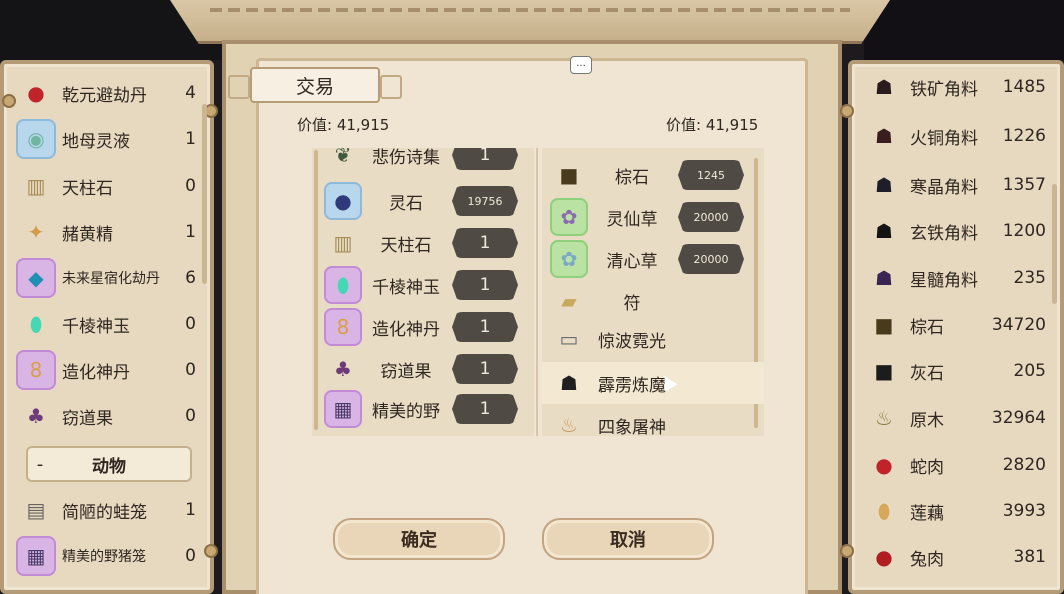  What do you see at coordinates (927, 327) in the screenshot?
I see `item-name: 棕石` at bounding box center [927, 327].